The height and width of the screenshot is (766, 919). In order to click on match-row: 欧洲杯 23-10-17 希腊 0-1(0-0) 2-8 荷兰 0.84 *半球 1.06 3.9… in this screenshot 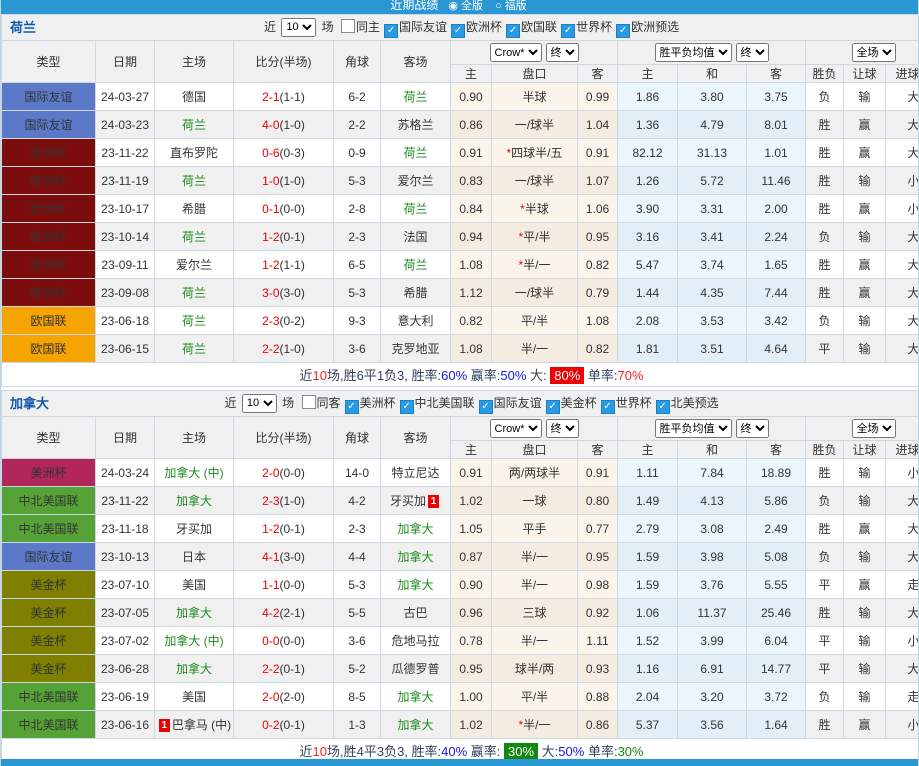, I will do `click(459, 208)`.